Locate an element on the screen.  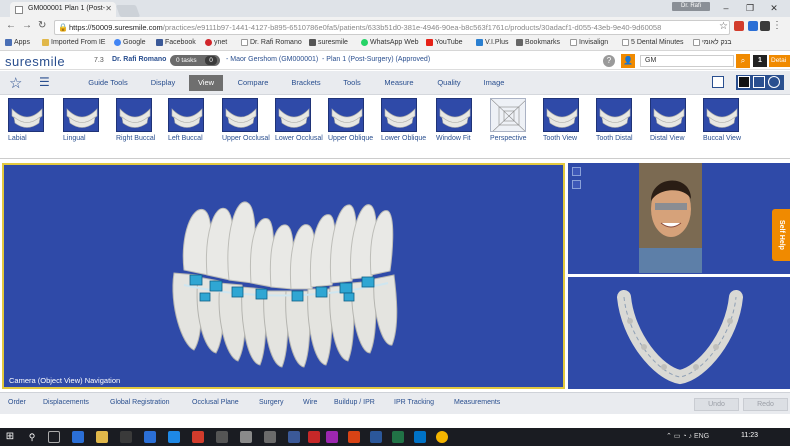
back-icon: ← is located at coordinates (11, 25).